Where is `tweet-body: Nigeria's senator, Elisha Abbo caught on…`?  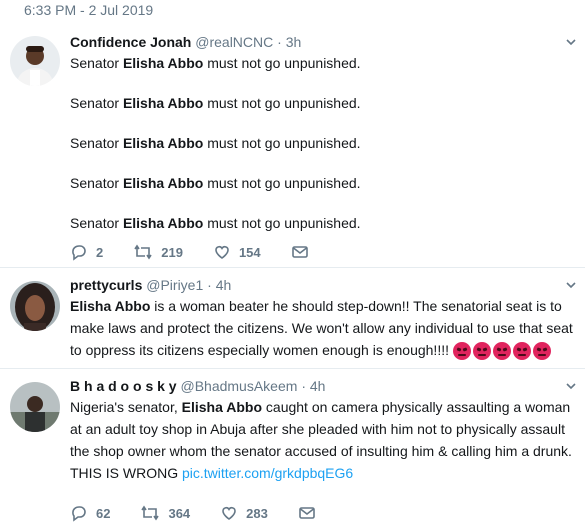 tweet-body: Nigeria's senator, Elisha Abbo caught on… is located at coordinates (323, 440).